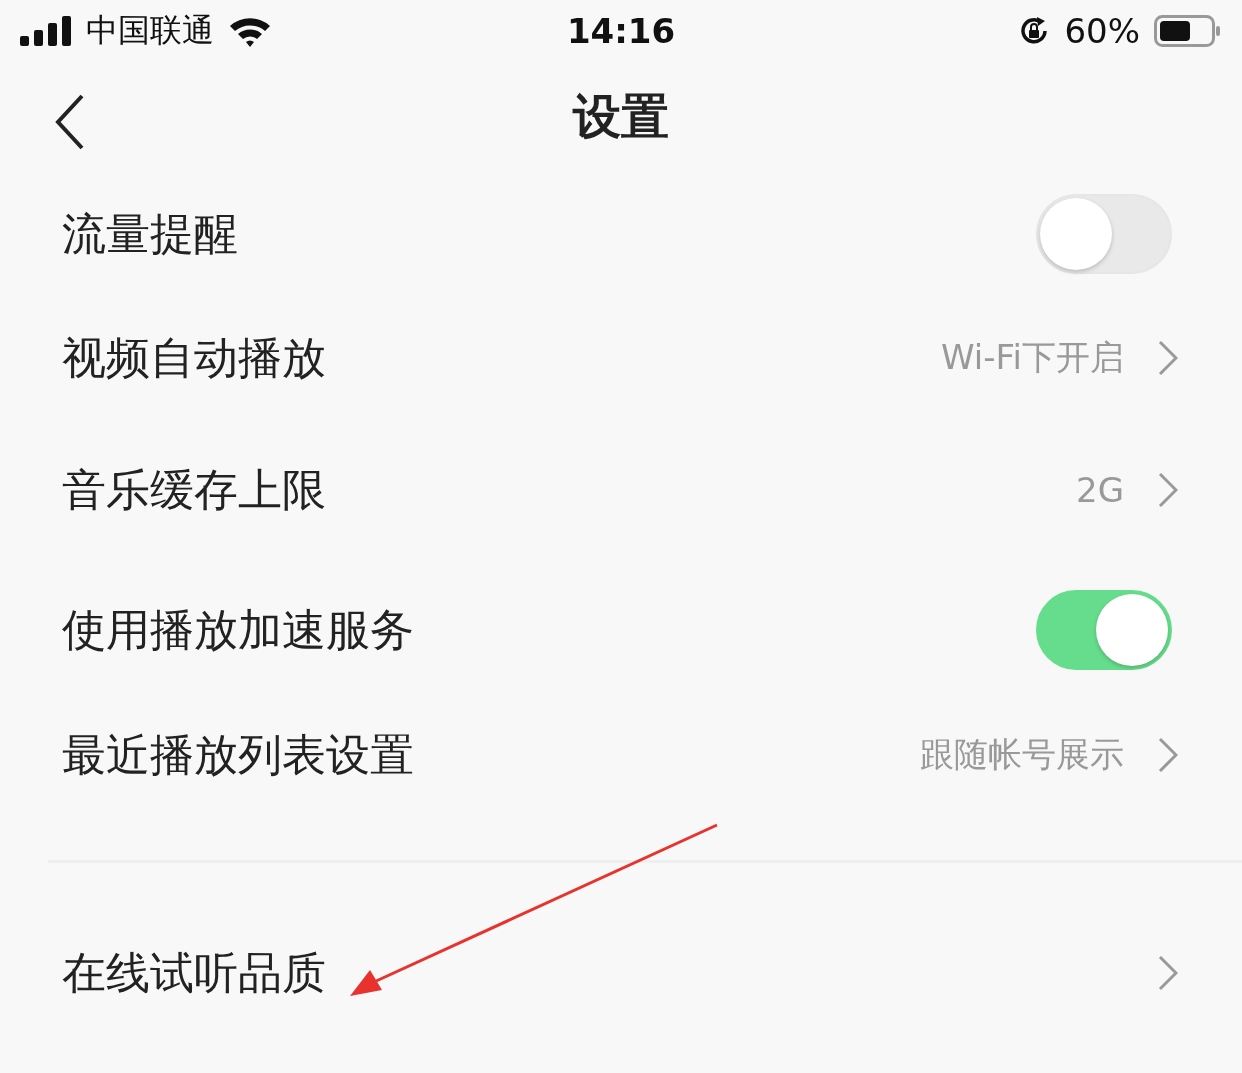 This screenshot has width=1242, height=1073. Describe the element at coordinates (1022, 754) in the screenshot. I see `setting-value: 跟随帐号展示` at that location.